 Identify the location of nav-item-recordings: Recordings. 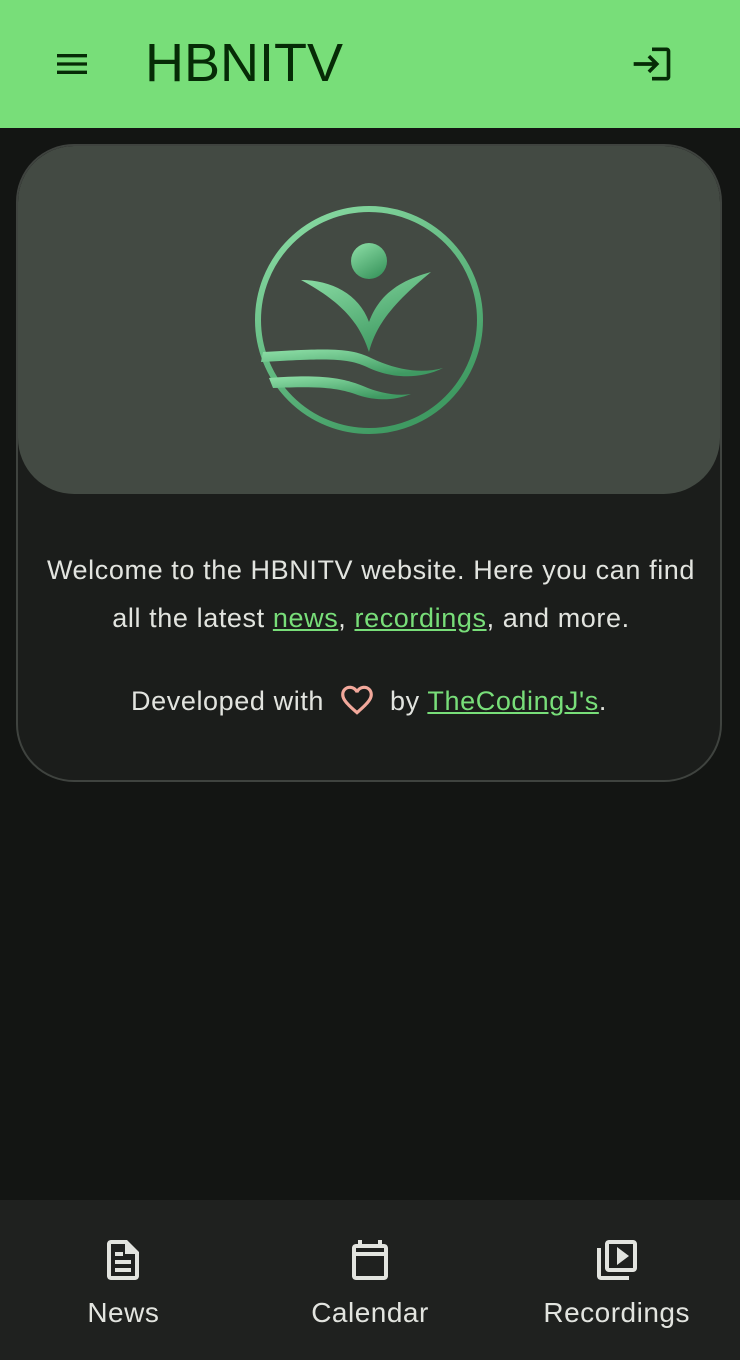
(616, 1280).